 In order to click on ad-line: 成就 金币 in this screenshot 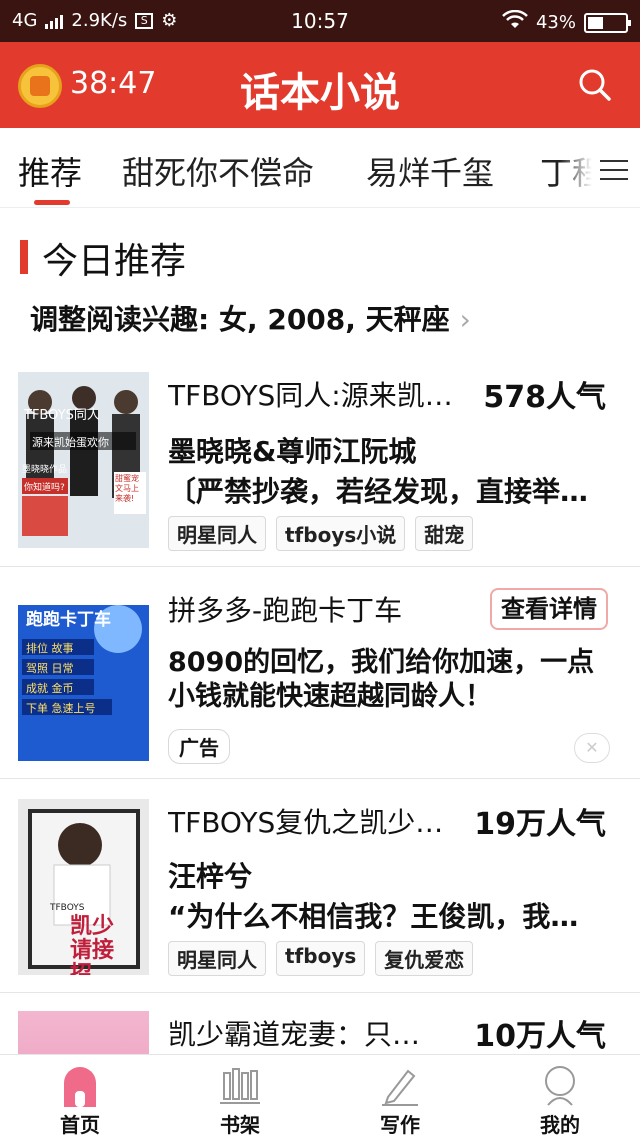, I will do `click(50, 688)`.